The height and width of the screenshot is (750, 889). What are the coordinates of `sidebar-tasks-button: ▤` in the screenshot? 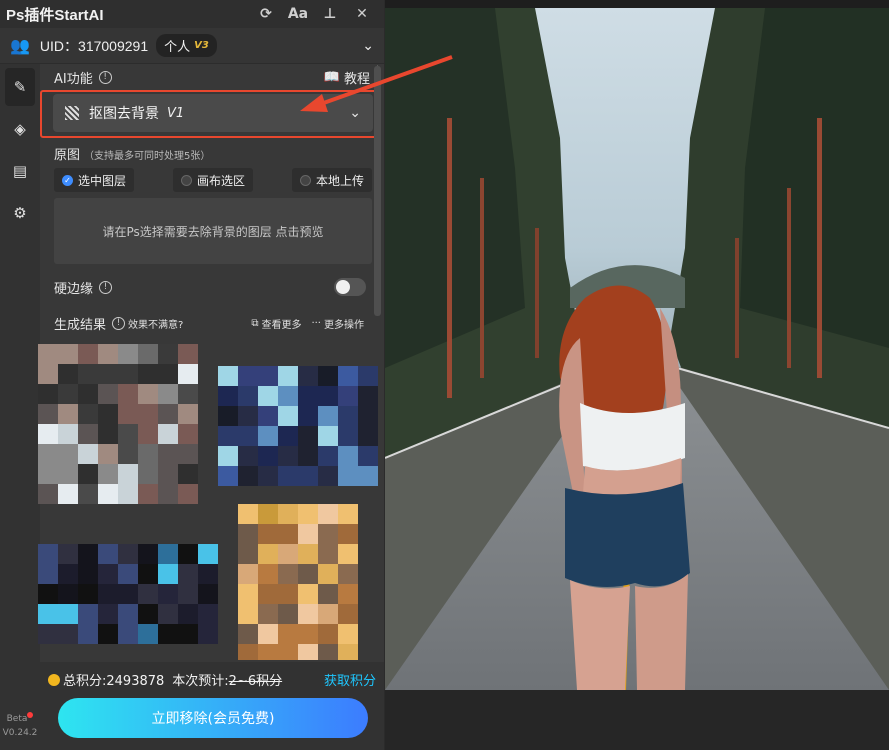 It's located at (20, 171).